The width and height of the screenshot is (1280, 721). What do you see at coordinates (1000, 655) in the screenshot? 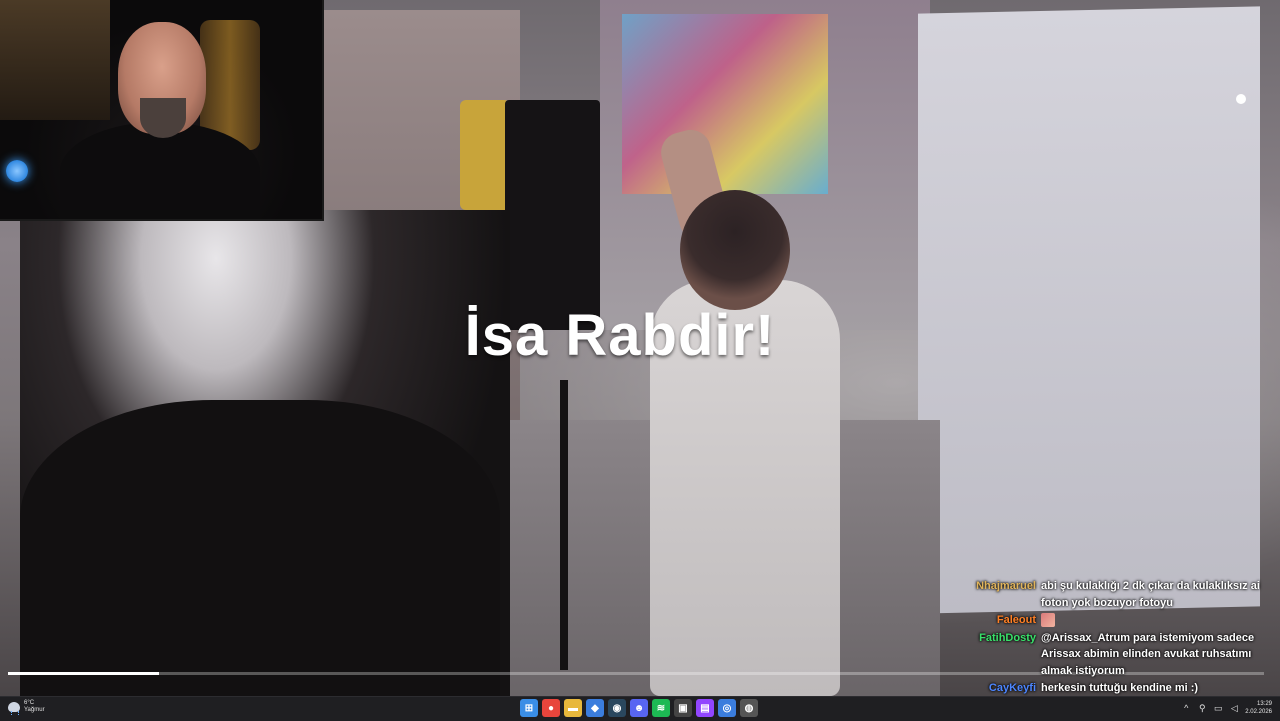
I see `chat-username: FatihDosty` at bounding box center [1000, 655].